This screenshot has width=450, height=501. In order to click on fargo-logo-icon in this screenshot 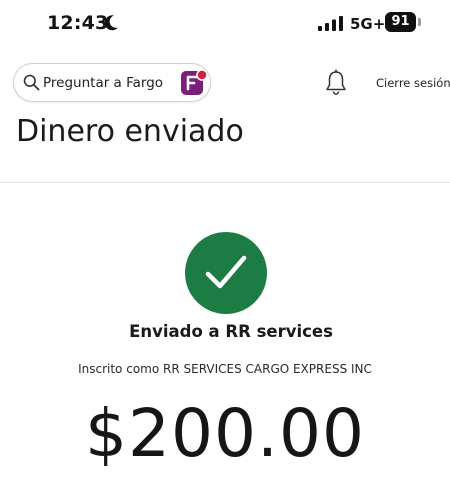, I will do `click(194, 82)`.